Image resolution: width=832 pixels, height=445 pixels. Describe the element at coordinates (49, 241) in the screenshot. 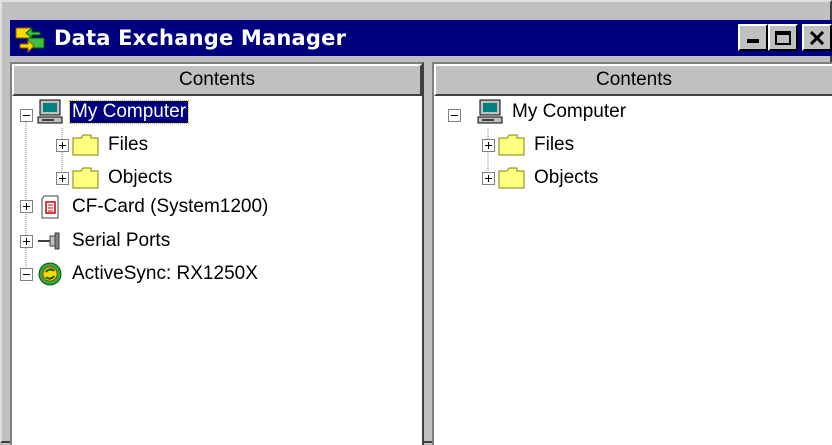

I see `serial-port-icon` at that location.